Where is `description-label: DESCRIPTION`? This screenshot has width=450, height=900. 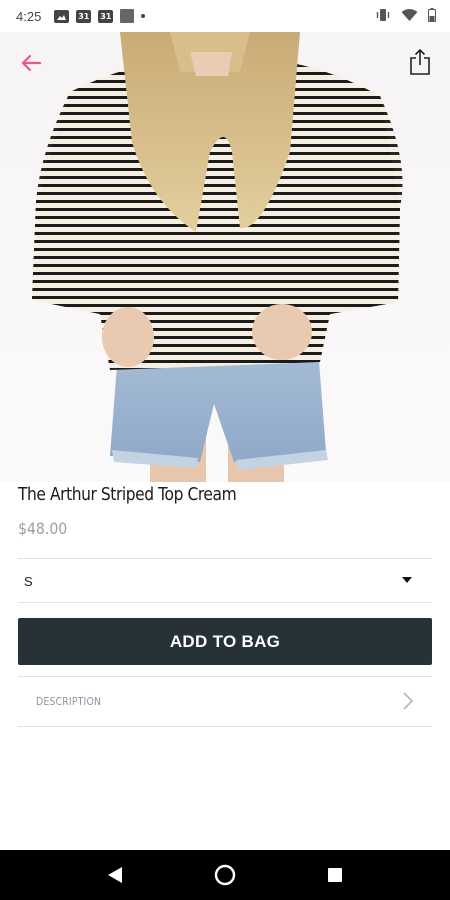
description-label: DESCRIPTION is located at coordinates (69, 701).